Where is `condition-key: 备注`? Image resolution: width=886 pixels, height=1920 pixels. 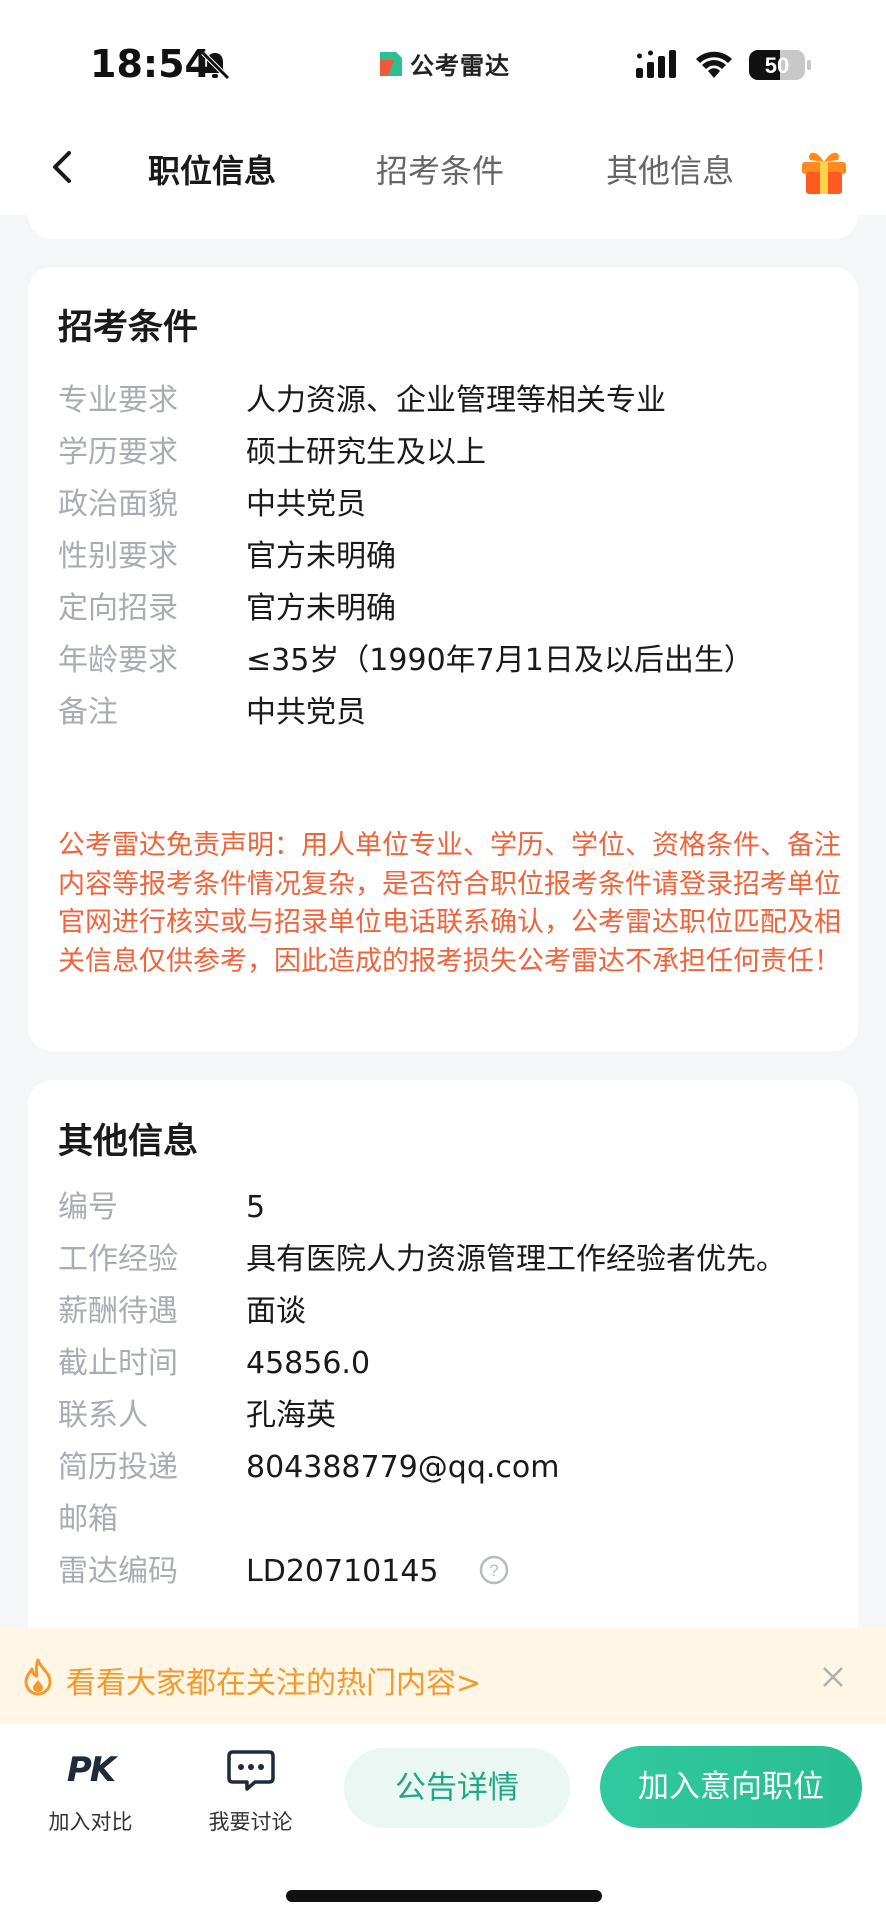
condition-key: 备注 is located at coordinates (88, 712).